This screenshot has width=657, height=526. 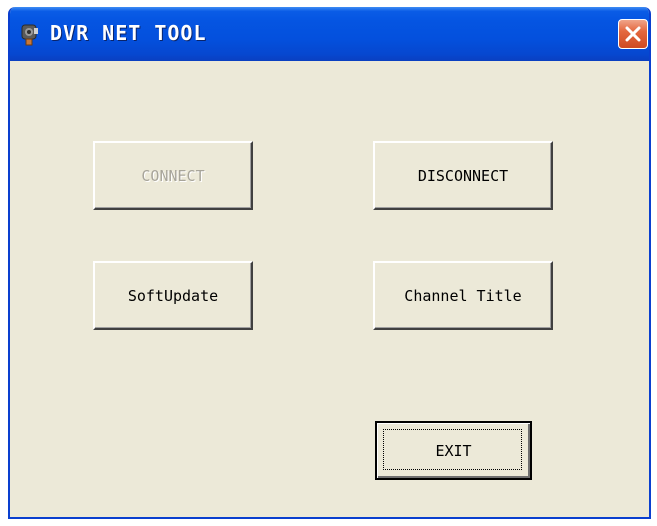 I want to click on connect-button: CONNECT, so click(x=173, y=175).